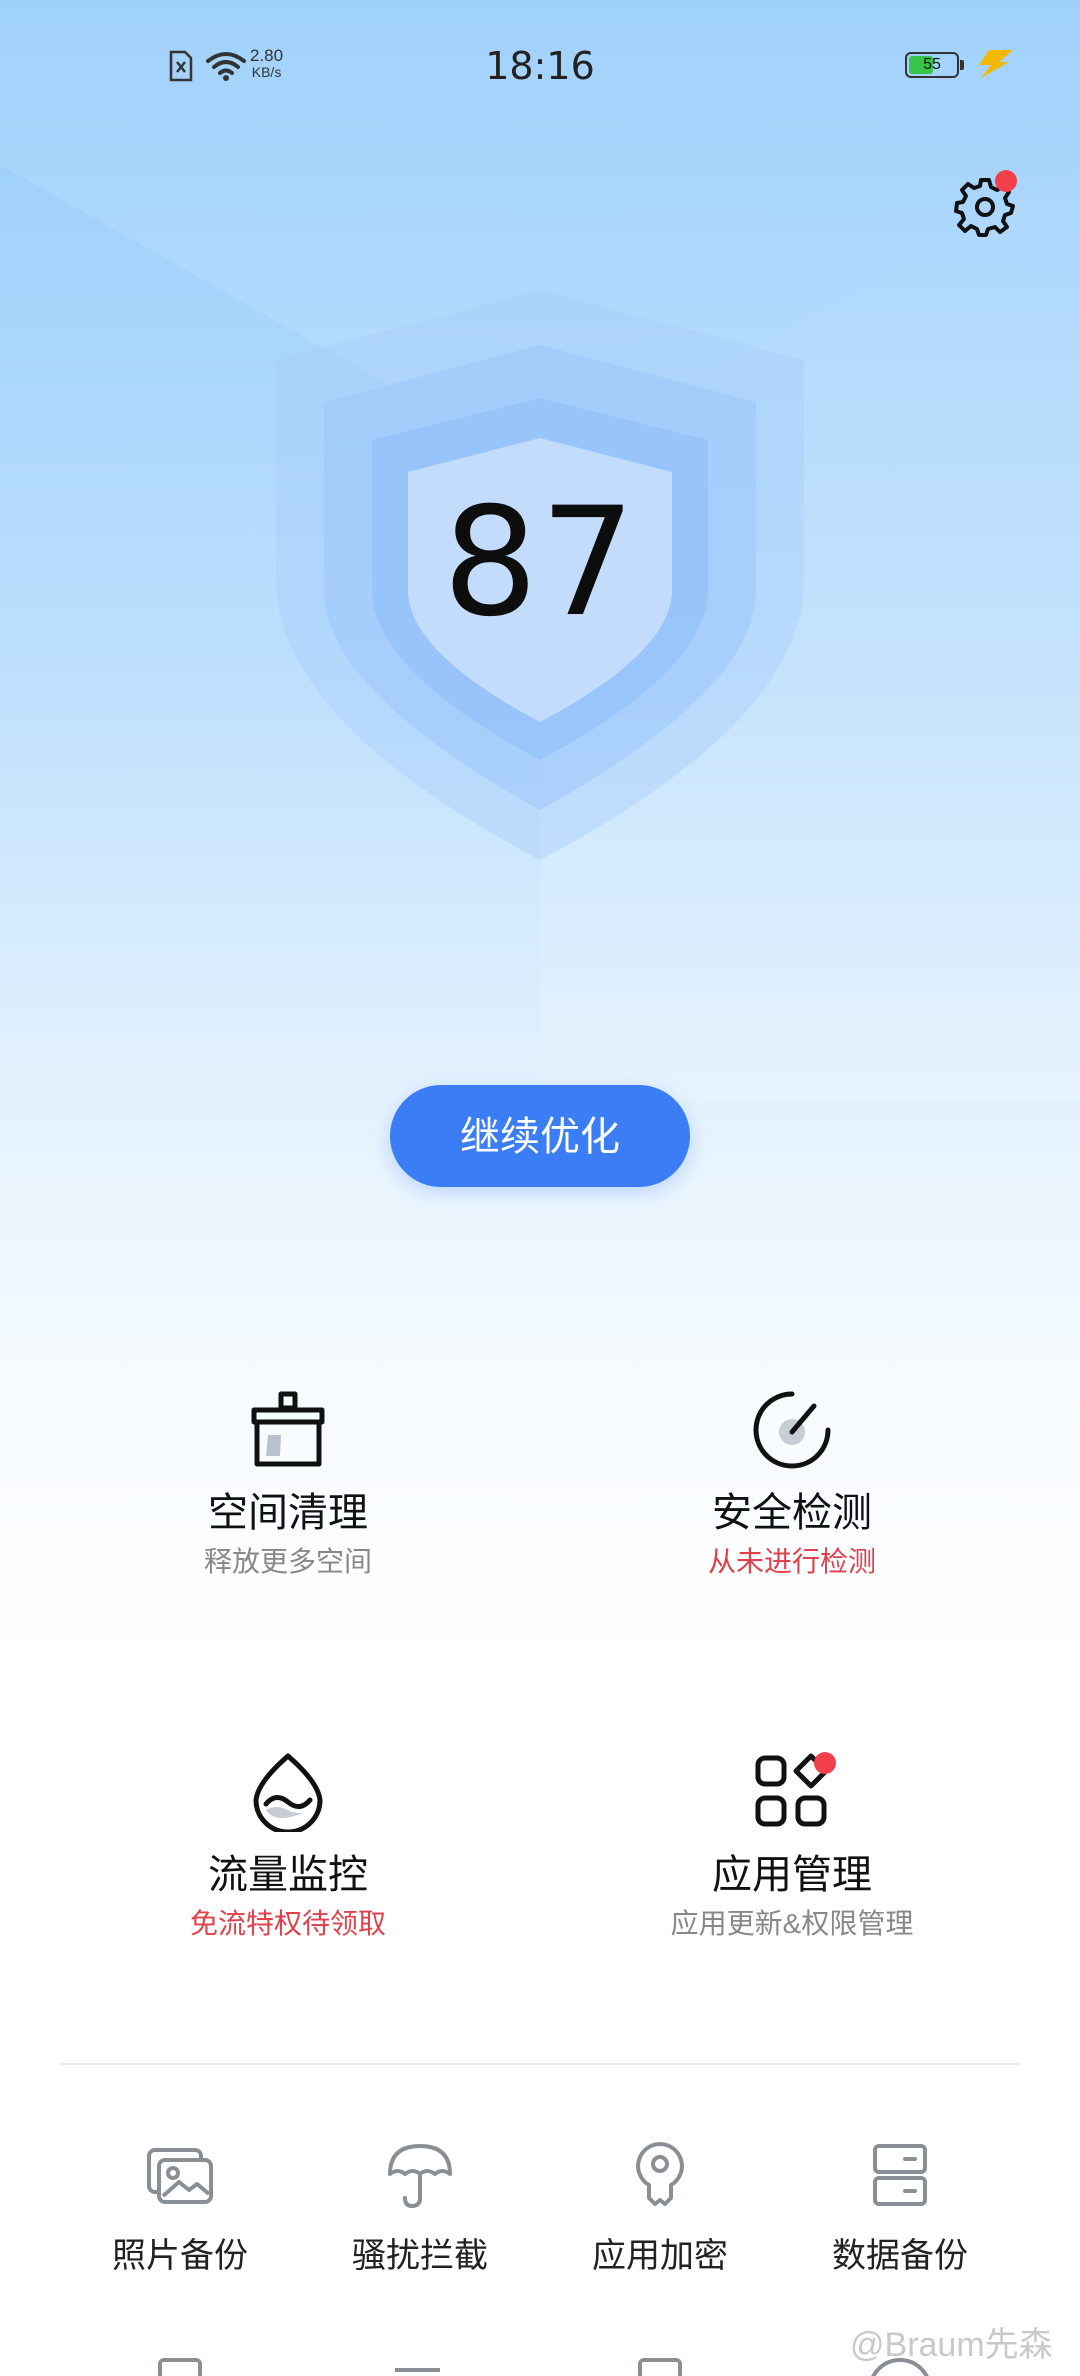 This screenshot has height=2376, width=1080. What do you see at coordinates (288, 1875) in the screenshot?
I see `feature-title: 流量监控` at bounding box center [288, 1875].